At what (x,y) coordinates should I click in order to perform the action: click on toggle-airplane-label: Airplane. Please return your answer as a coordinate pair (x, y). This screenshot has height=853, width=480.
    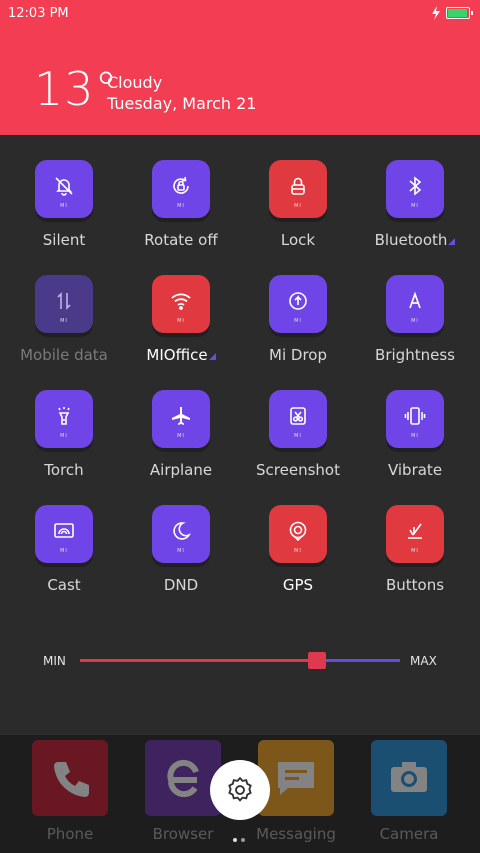
    Looking at the image, I should click on (181, 470).